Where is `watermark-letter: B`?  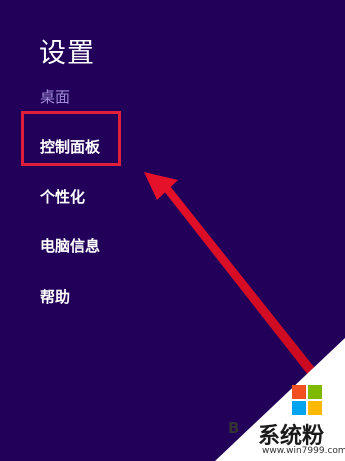 watermark-letter: B is located at coordinates (234, 428).